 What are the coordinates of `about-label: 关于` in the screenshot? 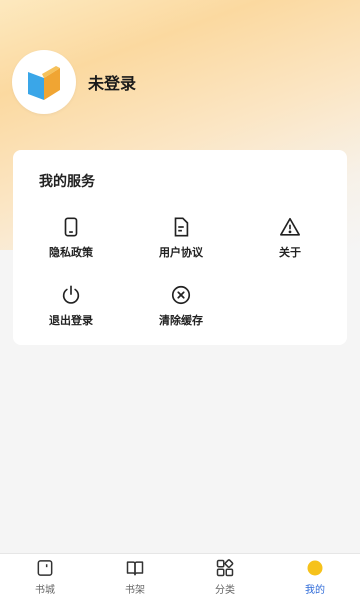 It's located at (290, 252).